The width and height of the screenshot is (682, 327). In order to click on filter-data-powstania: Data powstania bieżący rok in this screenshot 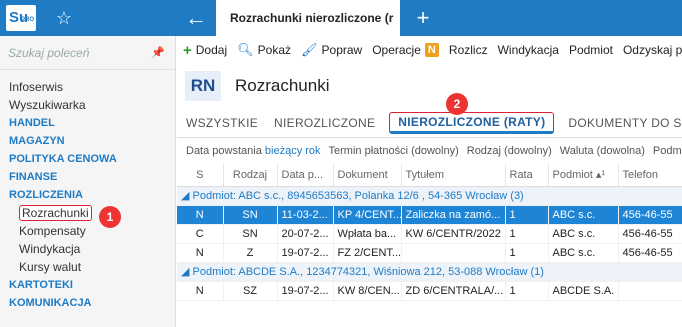, I will do `click(253, 151)`.